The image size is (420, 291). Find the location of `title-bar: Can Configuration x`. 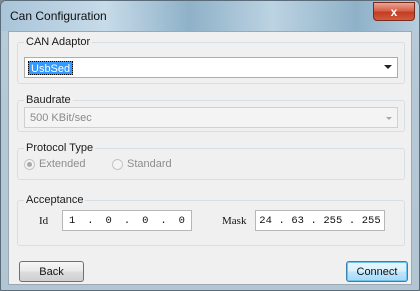

title-bar: Can Configuration x is located at coordinates (210, 16).